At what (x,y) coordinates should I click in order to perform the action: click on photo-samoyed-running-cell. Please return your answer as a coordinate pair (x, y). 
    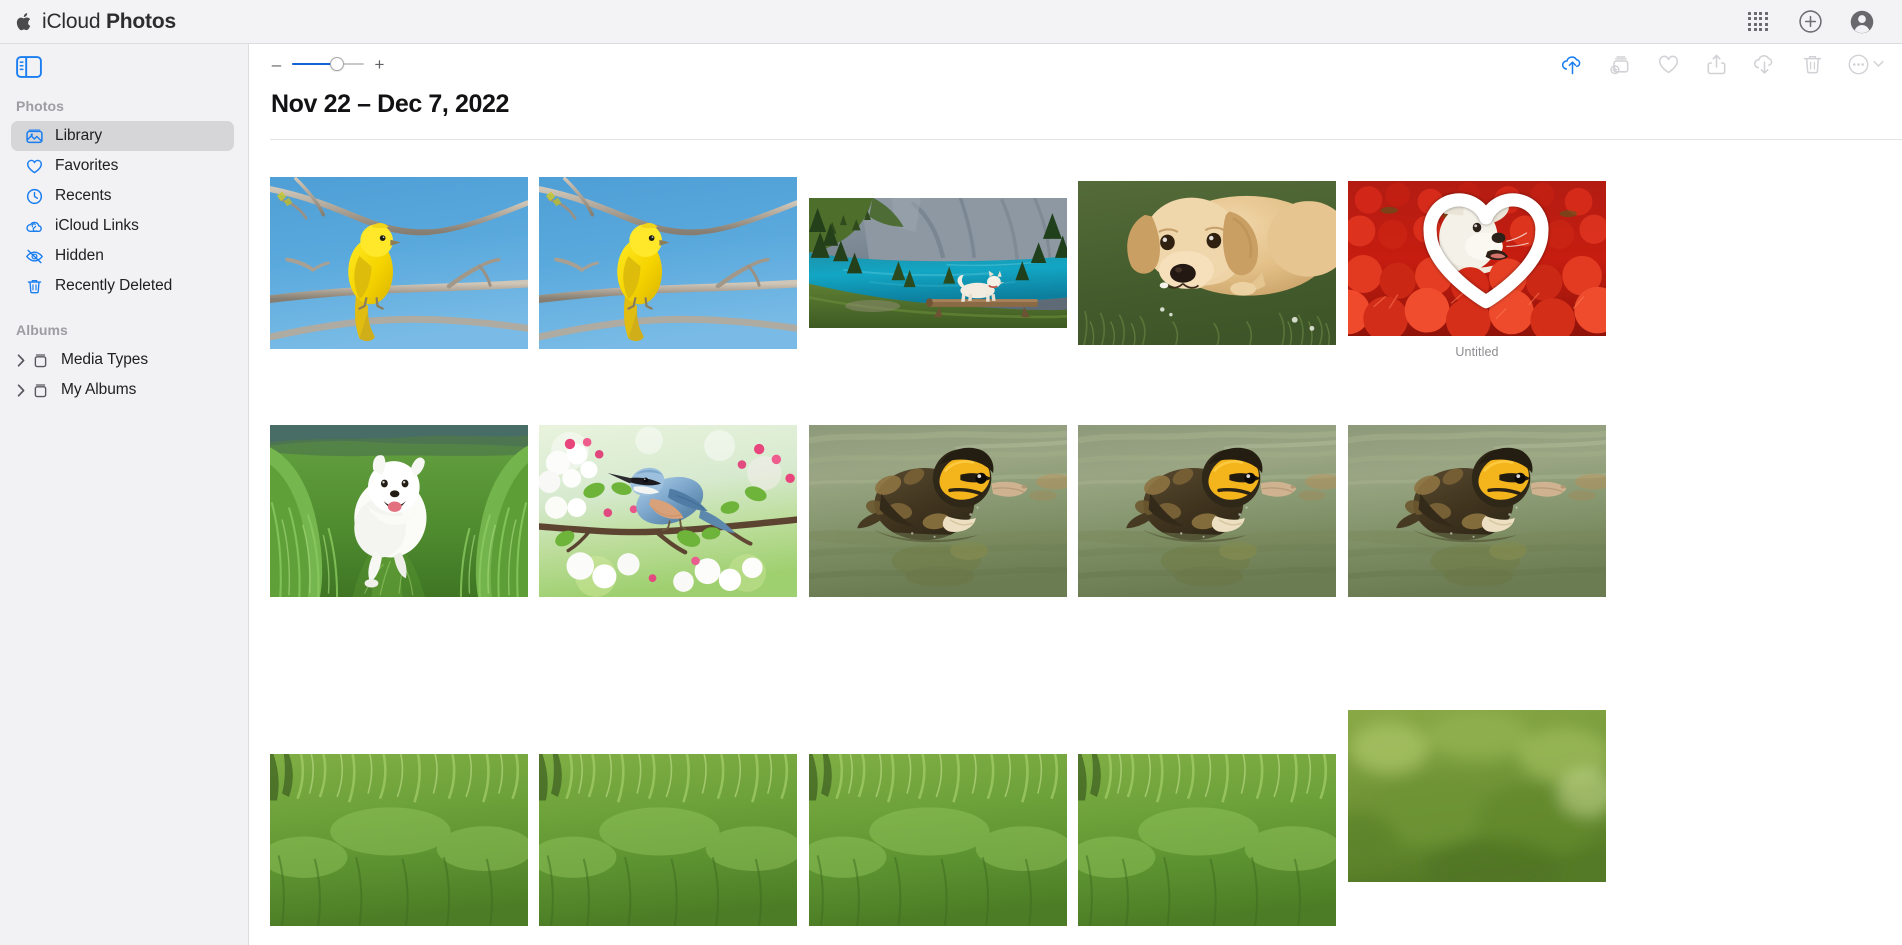
    Looking at the image, I should click on (399, 511).